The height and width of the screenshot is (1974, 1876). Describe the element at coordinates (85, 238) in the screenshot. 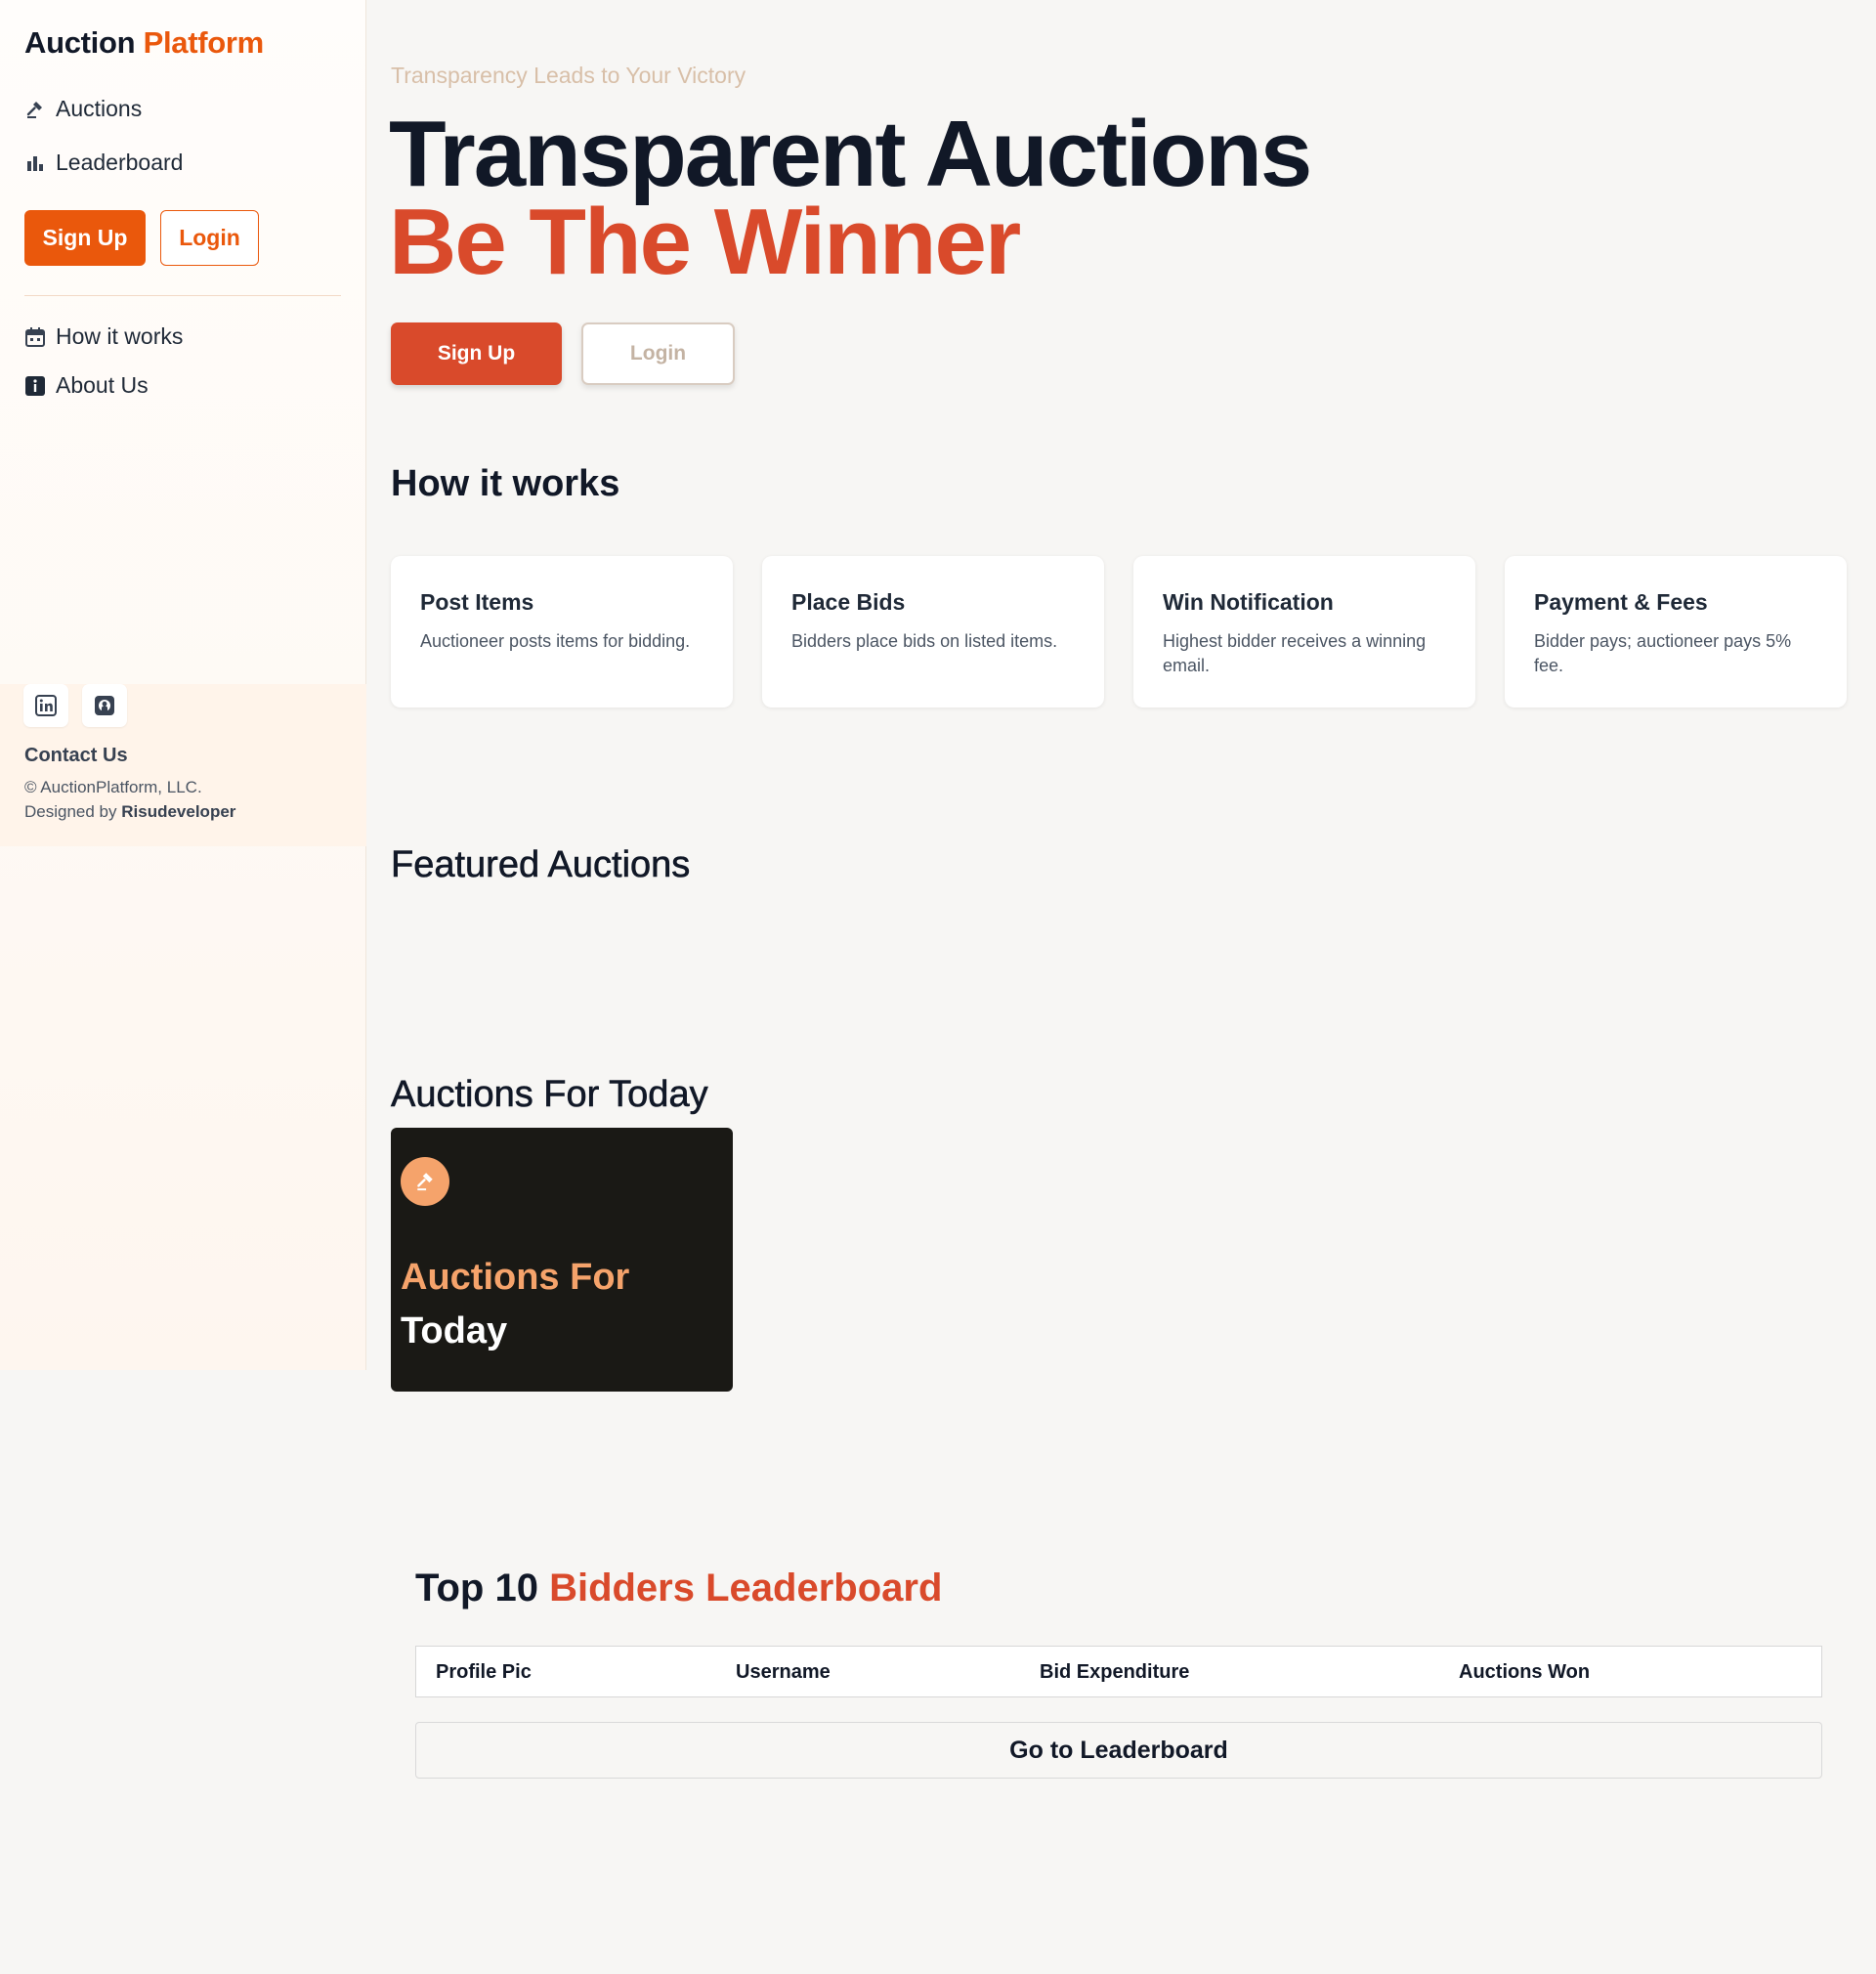

I see `sidebar-signup-button: Sign Up` at that location.